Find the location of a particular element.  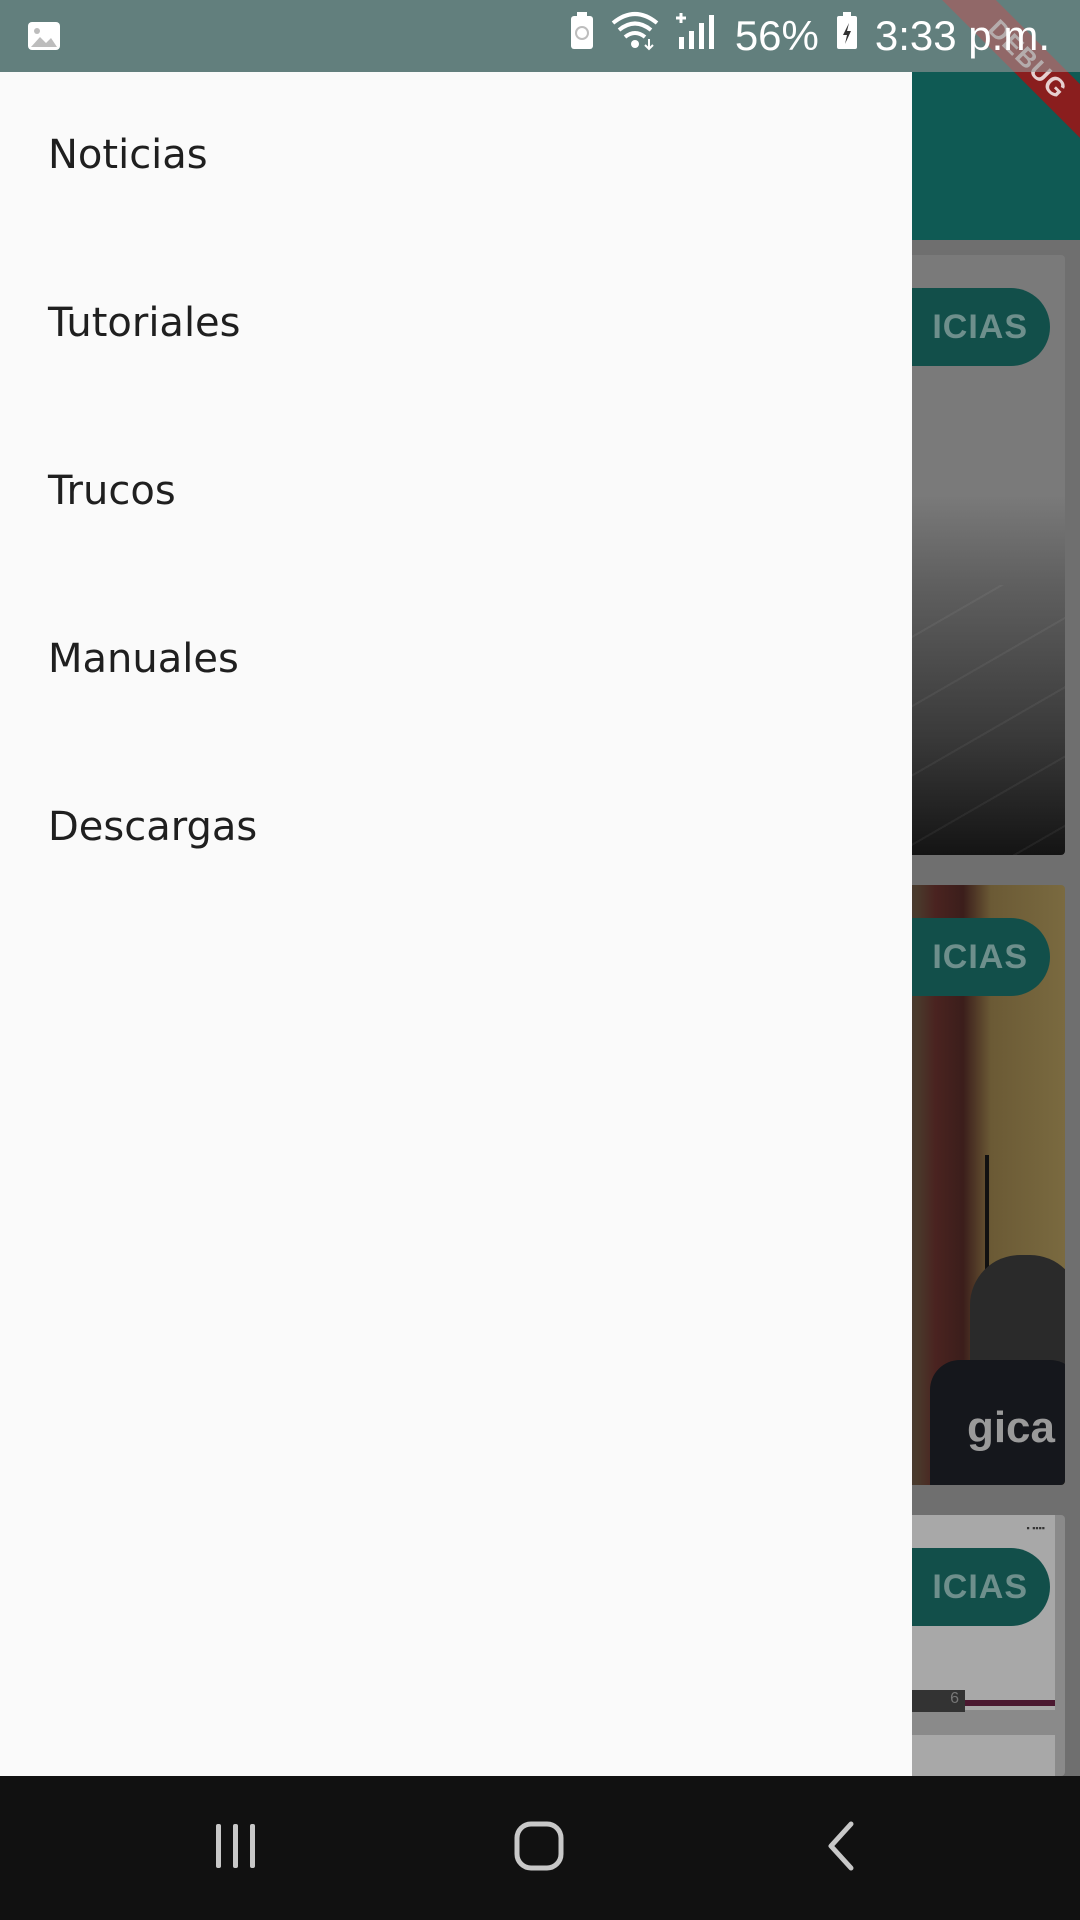

microphone-stand is located at coordinates (987, 1215).